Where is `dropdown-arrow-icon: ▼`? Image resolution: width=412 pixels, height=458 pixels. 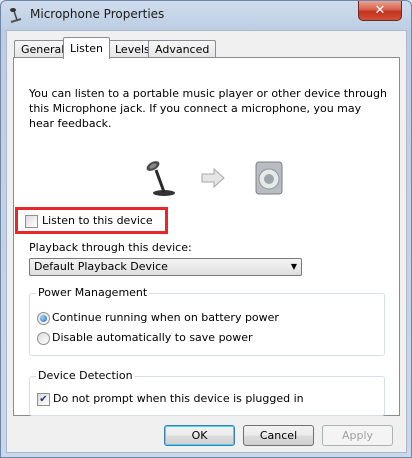
dropdown-arrow-icon: ▼ is located at coordinates (293, 266).